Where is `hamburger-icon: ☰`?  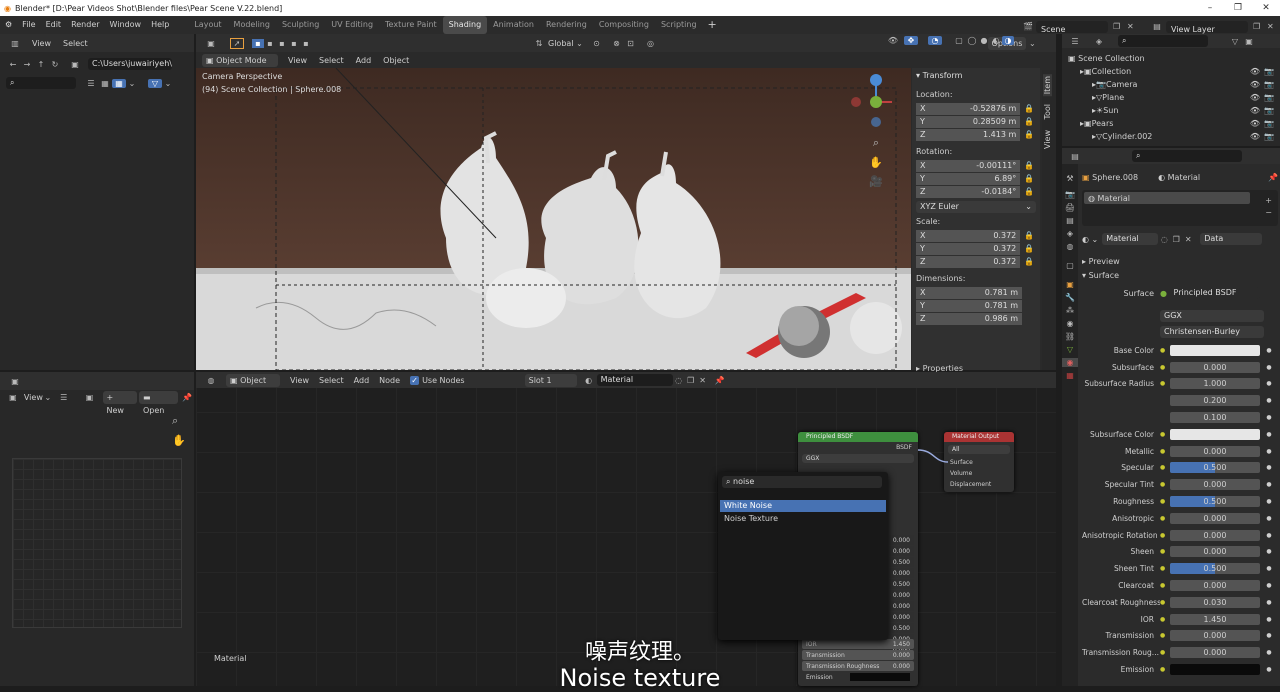
hamburger-icon: ☰ is located at coordinates (64, 397).